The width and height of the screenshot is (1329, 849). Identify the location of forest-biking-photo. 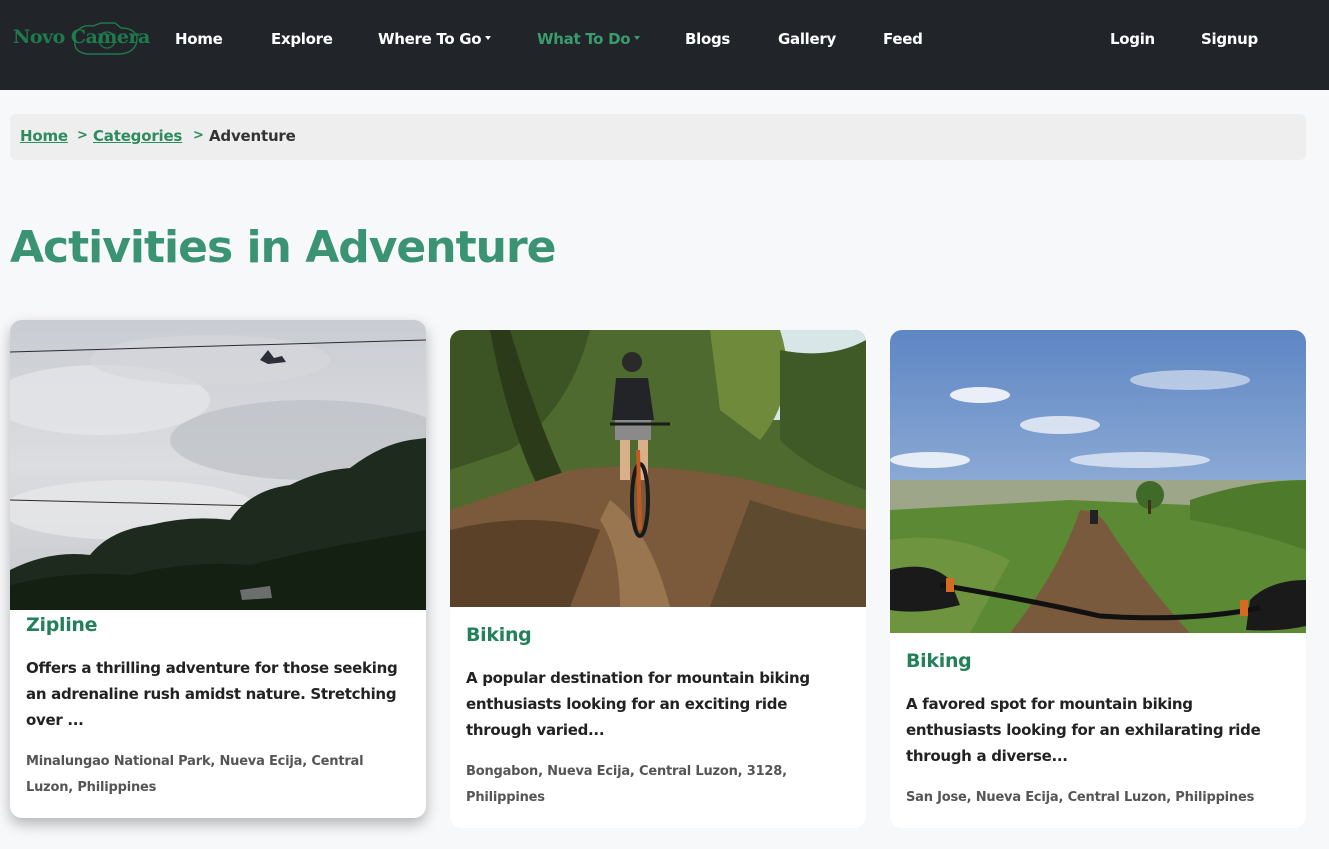
(658, 468).